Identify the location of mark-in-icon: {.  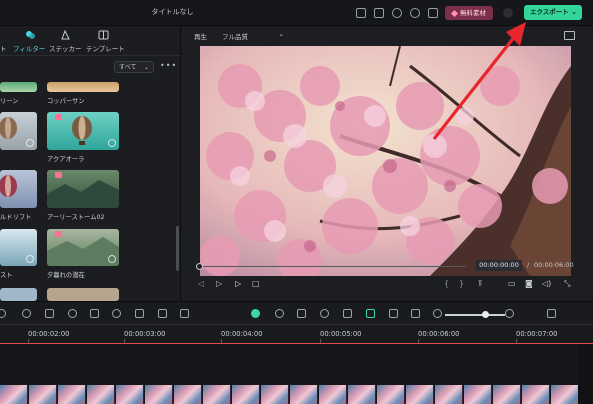
(446, 283).